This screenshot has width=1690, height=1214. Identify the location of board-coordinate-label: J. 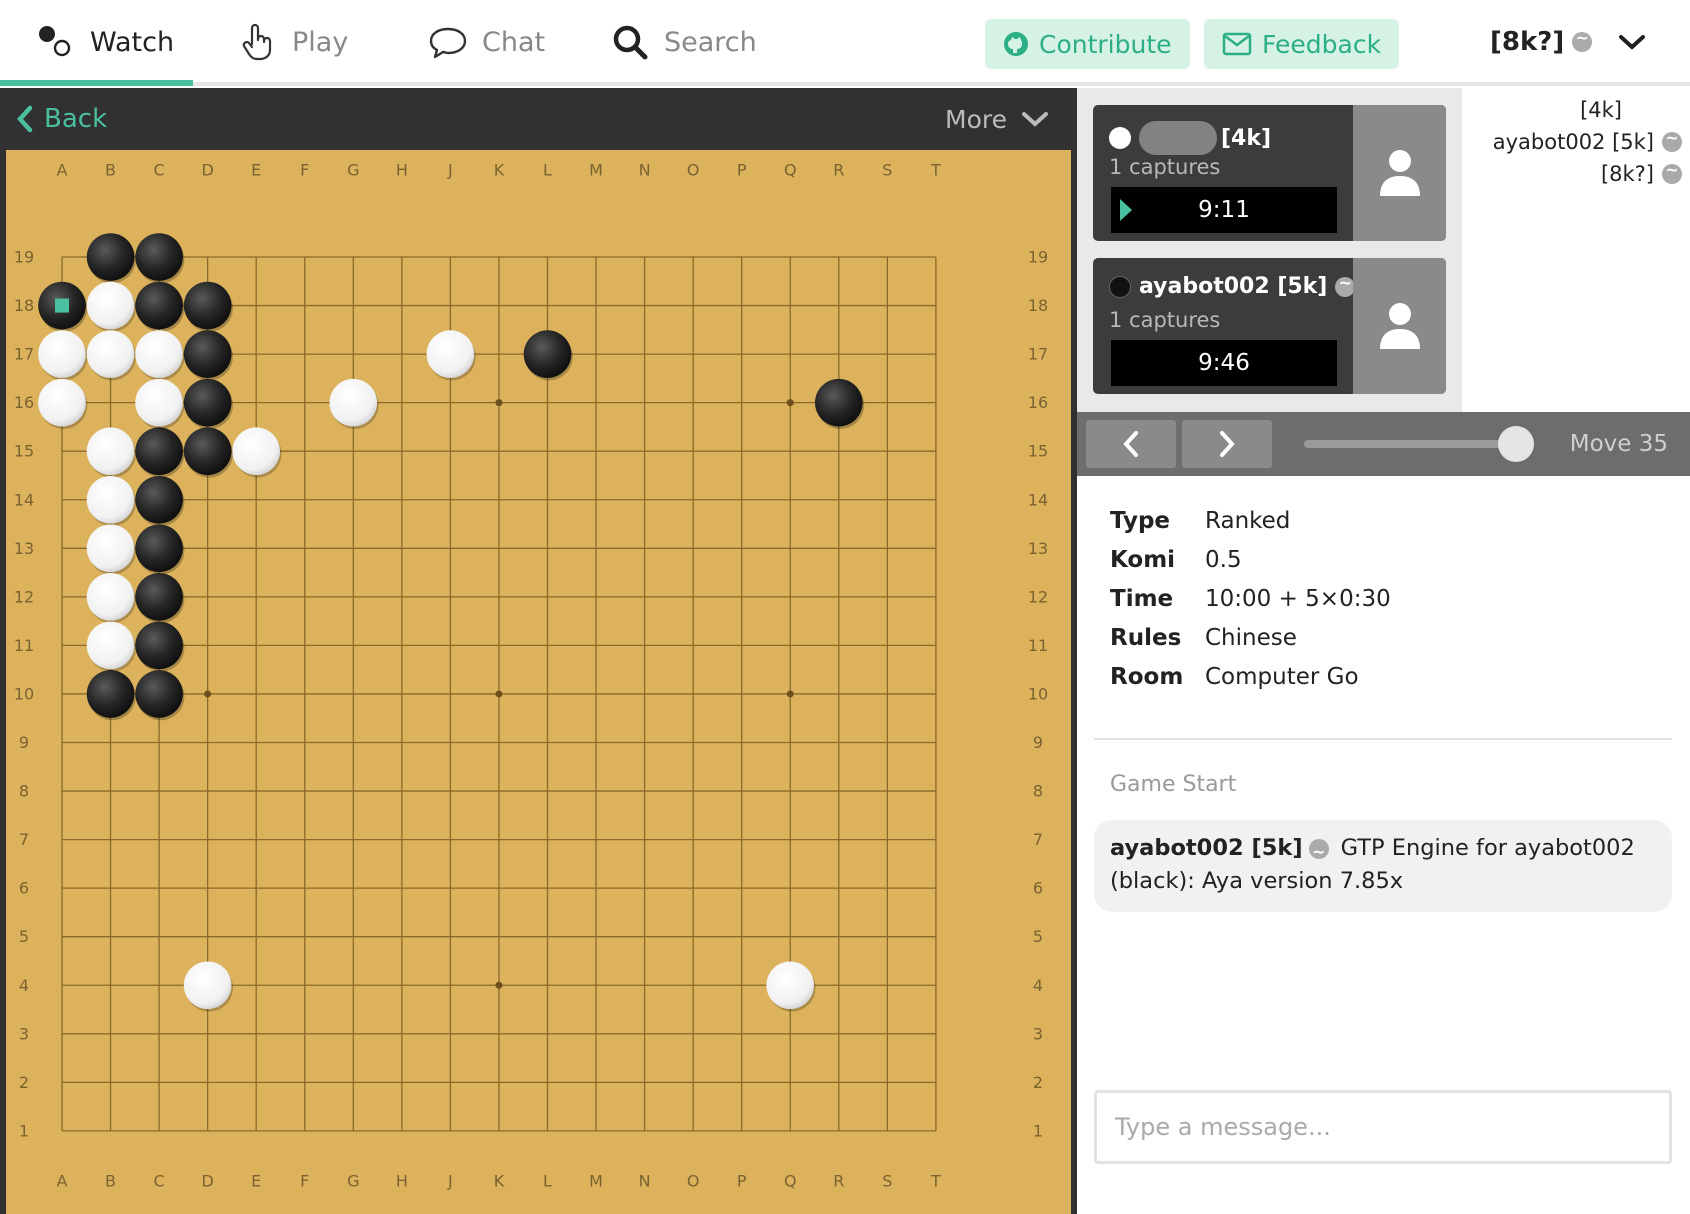
(450, 170).